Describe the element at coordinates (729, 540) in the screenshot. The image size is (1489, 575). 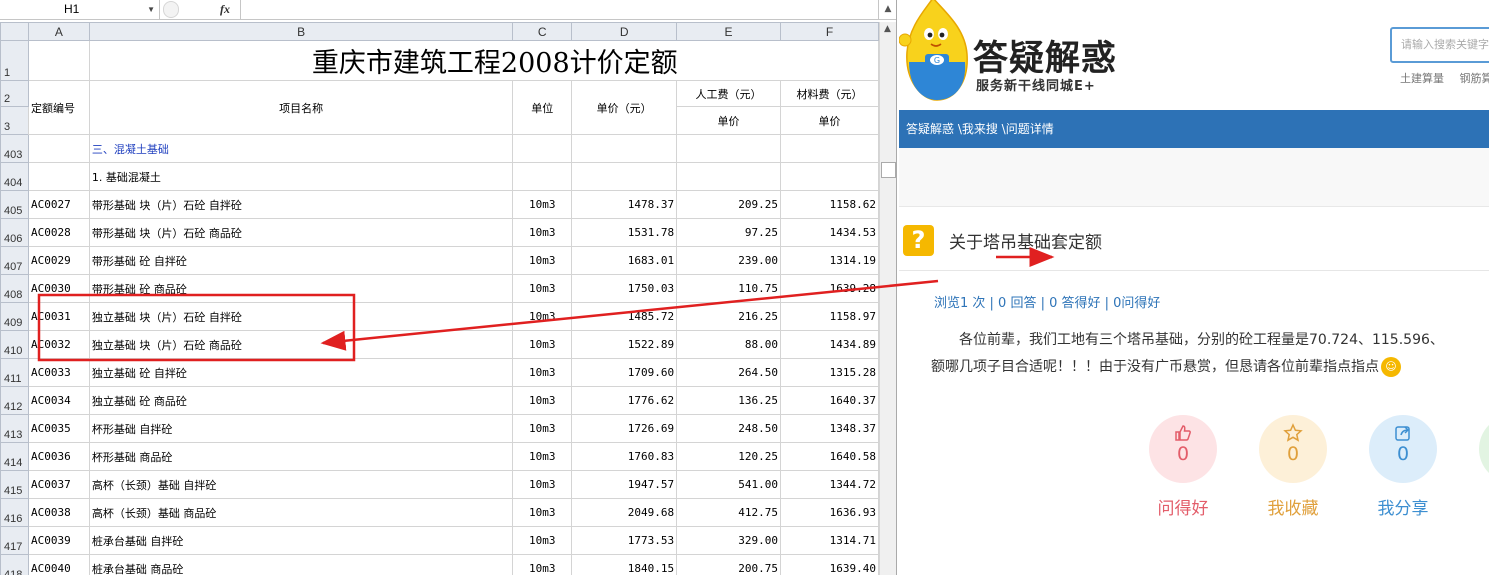
I see `cell-labor: 329.00` at that location.